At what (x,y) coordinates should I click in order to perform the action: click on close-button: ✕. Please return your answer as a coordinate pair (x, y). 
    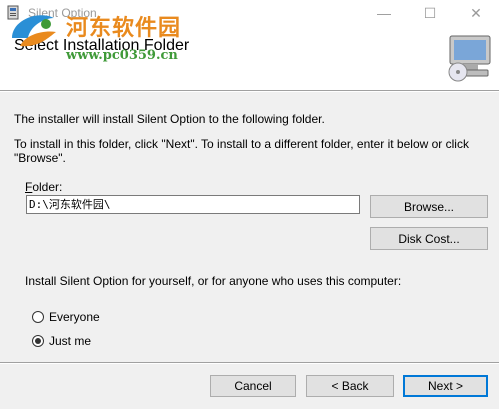
    Looking at the image, I should click on (476, 13).